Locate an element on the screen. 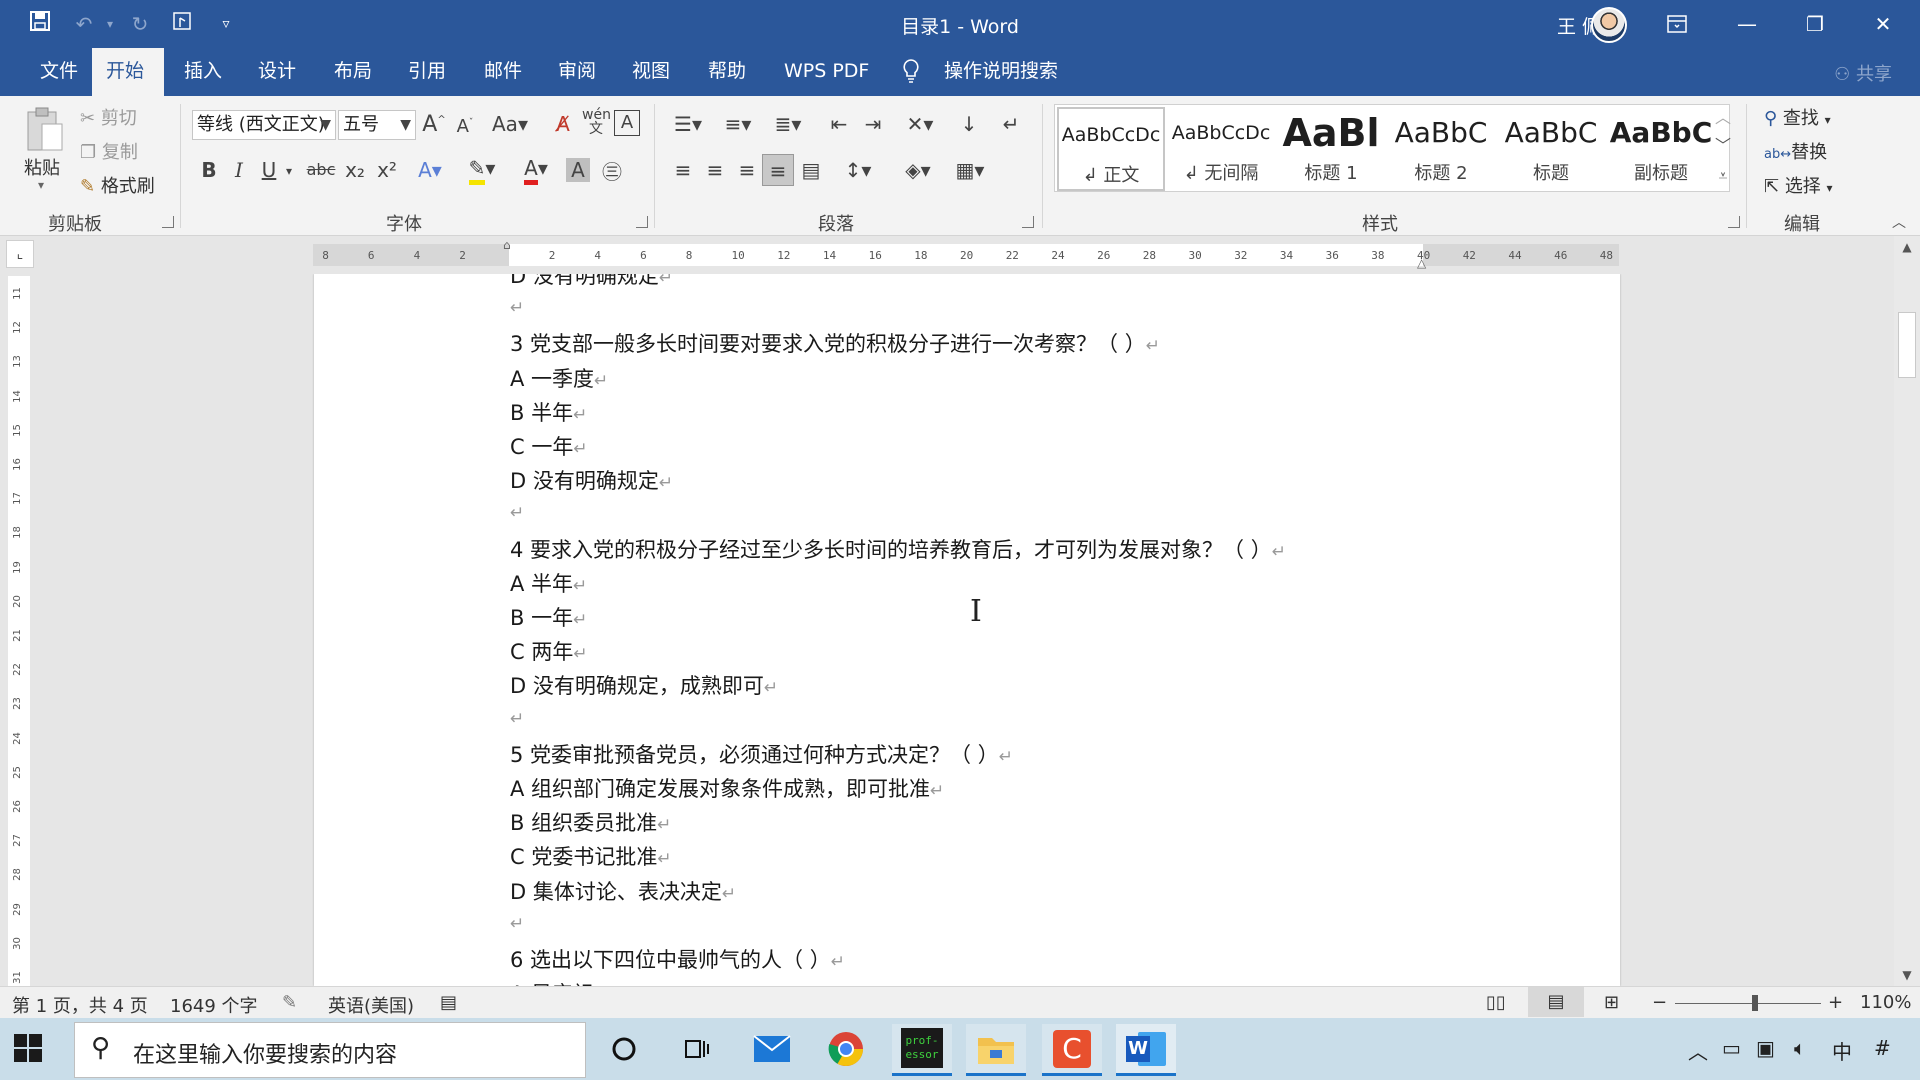 This screenshot has width=1920, height=1080. macro-recording-icon: ▤ is located at coordinates (448, 1002).